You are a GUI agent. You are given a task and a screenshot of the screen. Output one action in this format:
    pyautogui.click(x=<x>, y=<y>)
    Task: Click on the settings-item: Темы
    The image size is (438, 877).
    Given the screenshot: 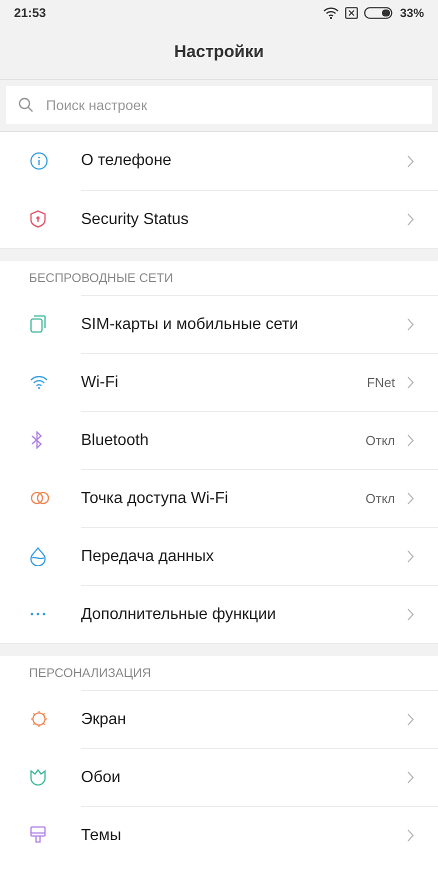 What is the action you would take?
    pyautogui.click(x=219, y=835)
    